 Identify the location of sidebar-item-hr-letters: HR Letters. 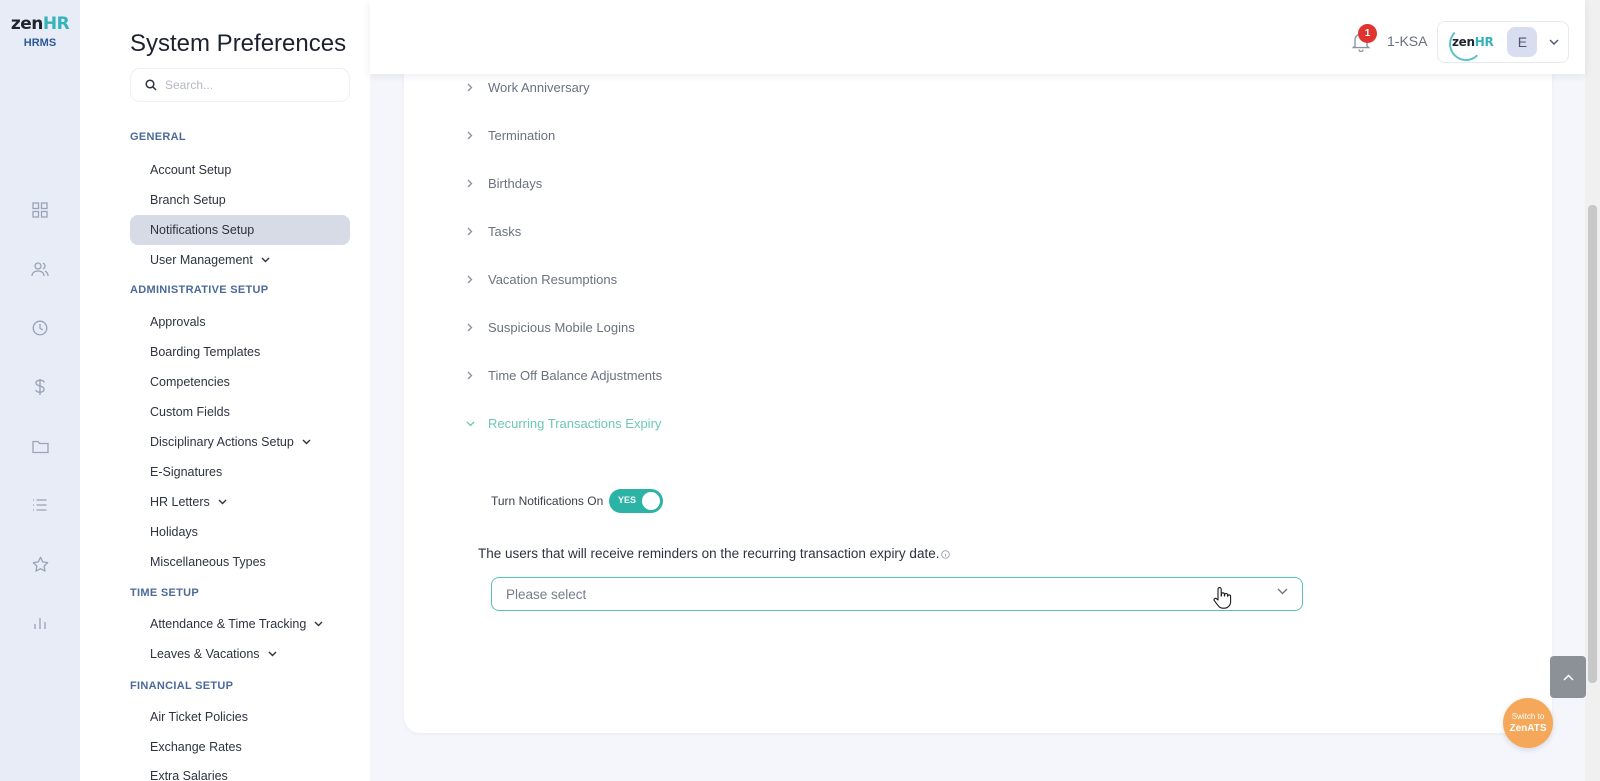
(240, 502).